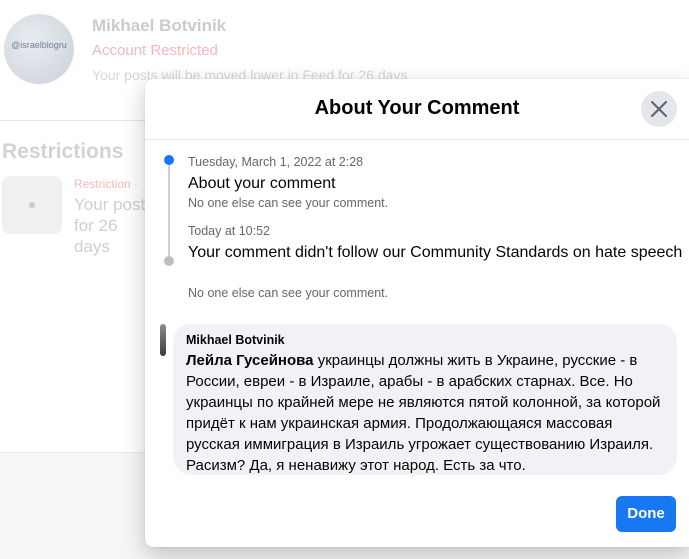 This screenshot has width=689, height=559. What do you see at coordinates (32, 205) in the screenshot?
I see `restriction-card-icon` at bounding box center [32, 205].